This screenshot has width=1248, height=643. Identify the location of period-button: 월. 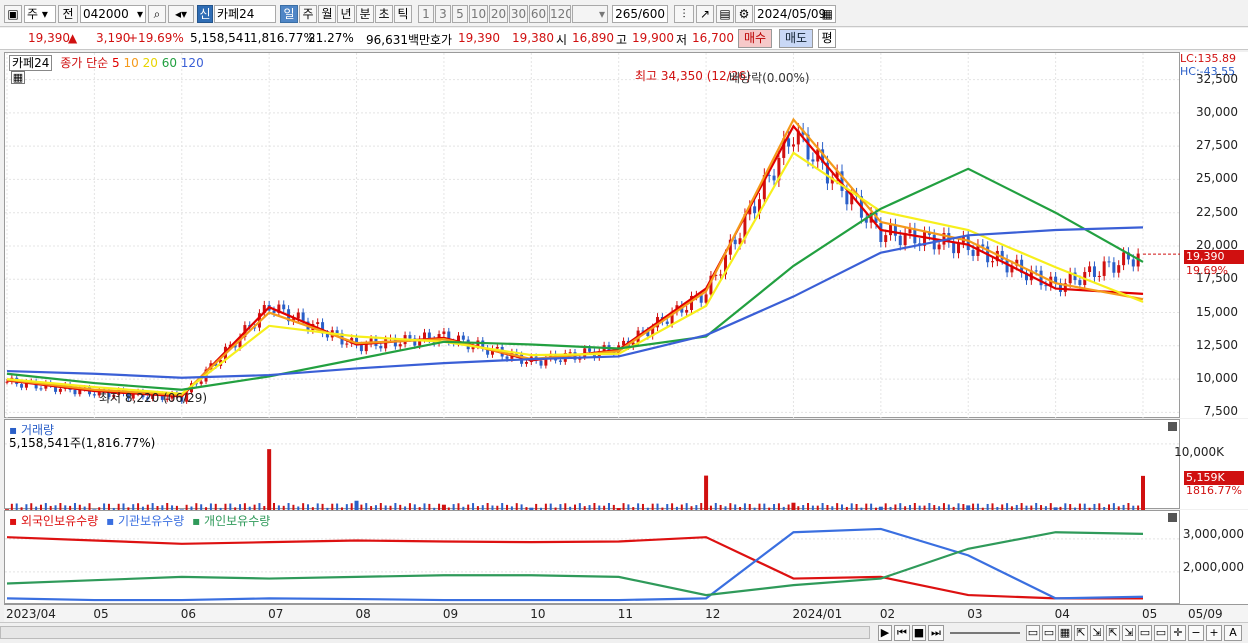
(327, 14).